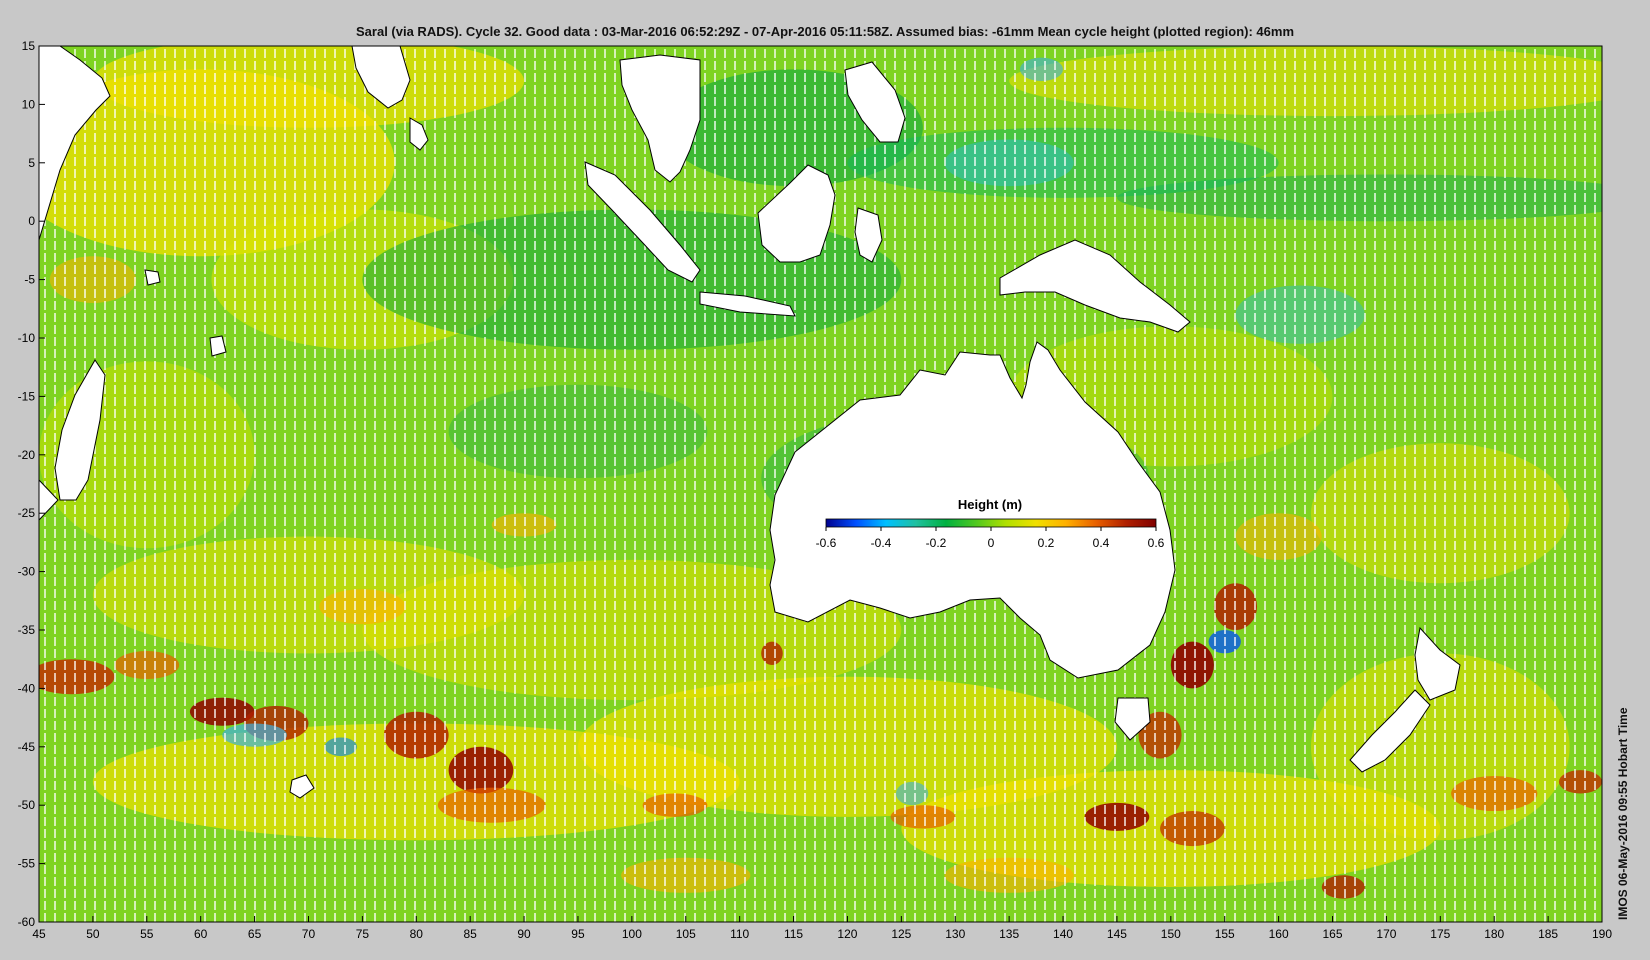 The image size is (1650, 960). I want to click on colorbar-bar, so click(991, 523).